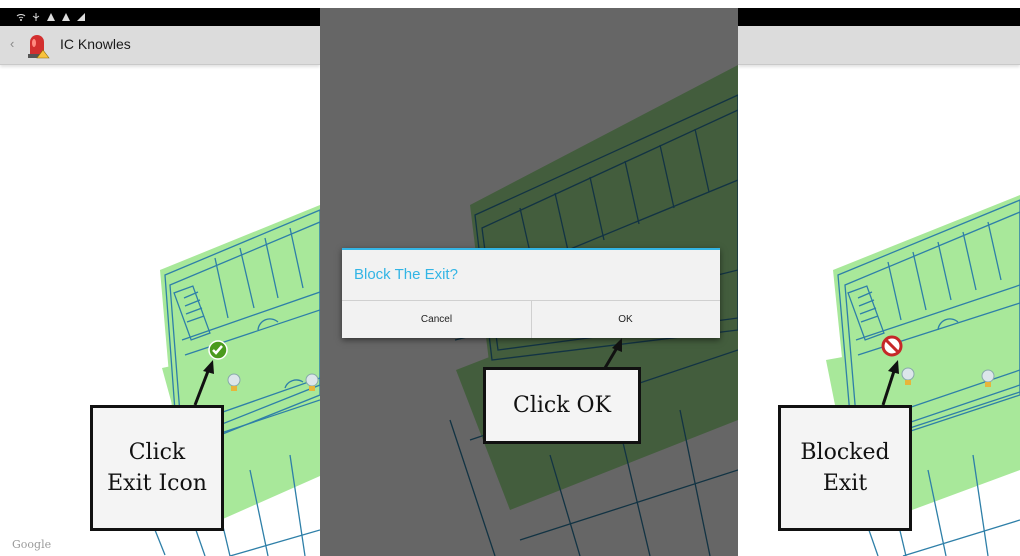 The width and height of the screenshot is (1020, 556). I want to click on exit-icon, so click(218, 350).